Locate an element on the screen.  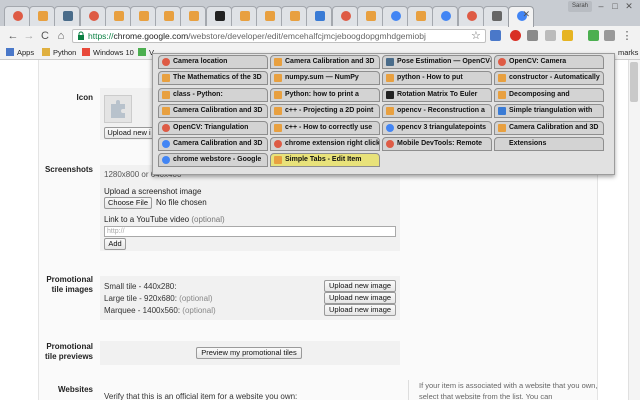
popup-tab-item: Python: how to print a is located at coordinates (325, 94).